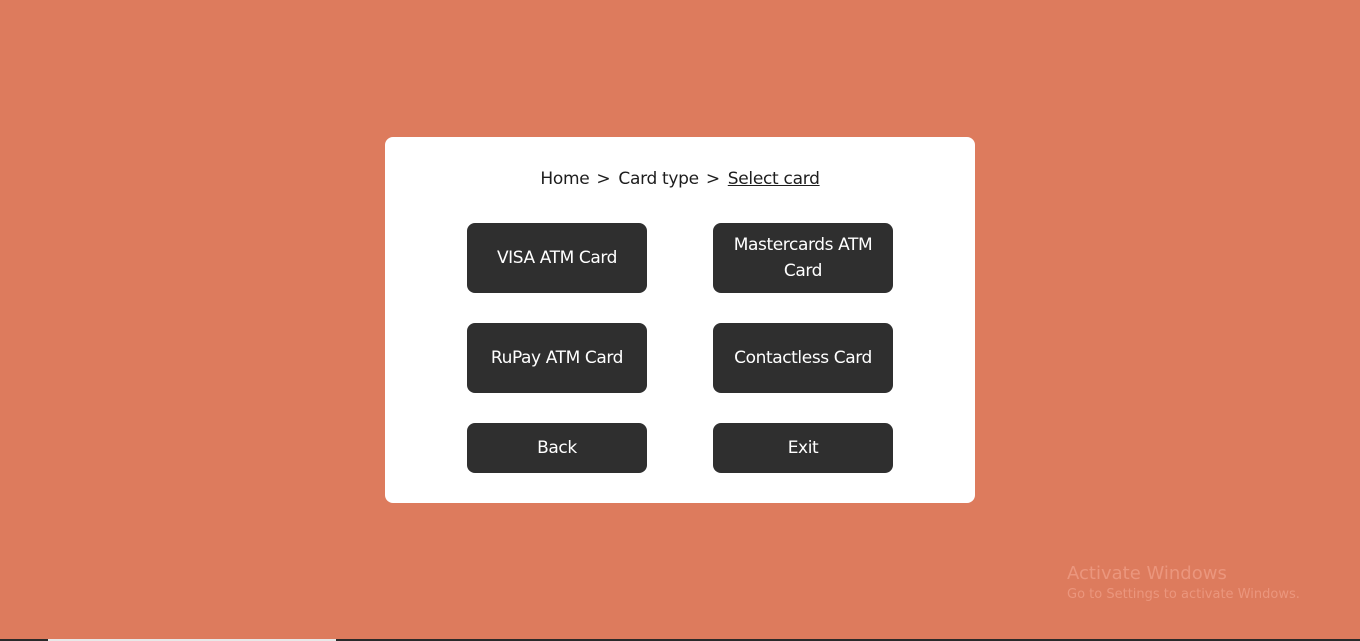  I want to click on watermark-subtitle: Go to Settings to activate Windows., so click(1183, 594).